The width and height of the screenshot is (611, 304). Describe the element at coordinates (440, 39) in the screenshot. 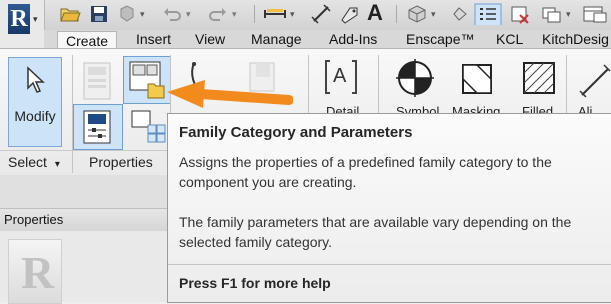

I see `tab-enscape: Enscape™` at that location.